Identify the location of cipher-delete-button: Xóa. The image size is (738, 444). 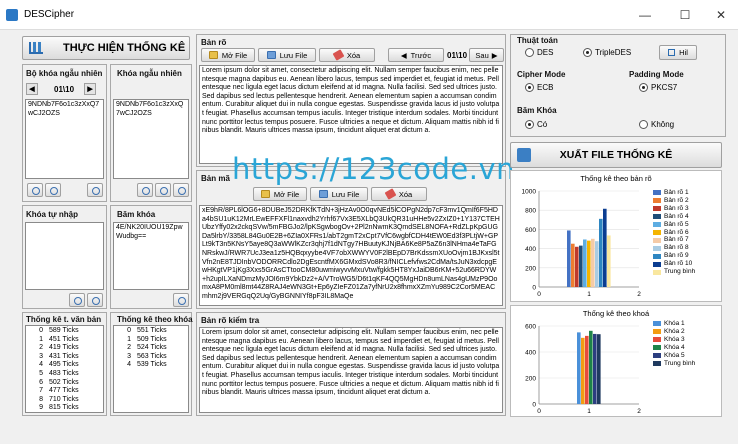
(399, 194).